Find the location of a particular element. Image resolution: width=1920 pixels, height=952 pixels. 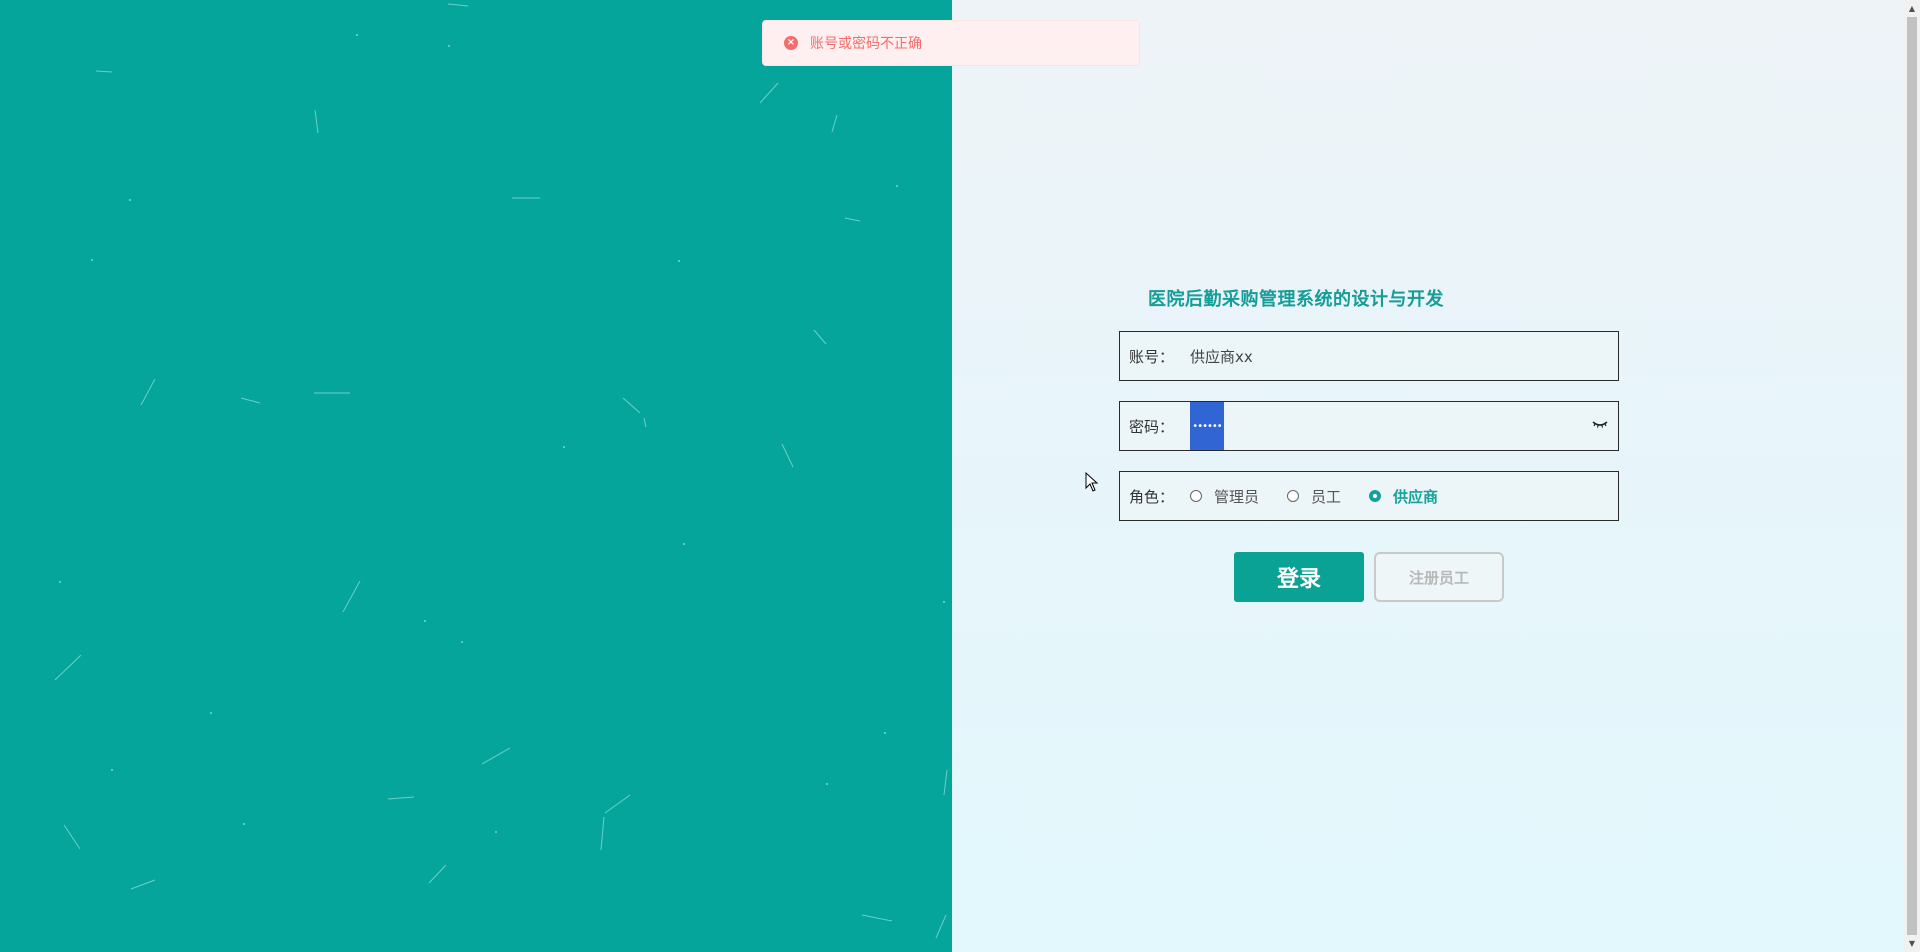

account-input: 供应商xx is located at coordinates (1221, 356).